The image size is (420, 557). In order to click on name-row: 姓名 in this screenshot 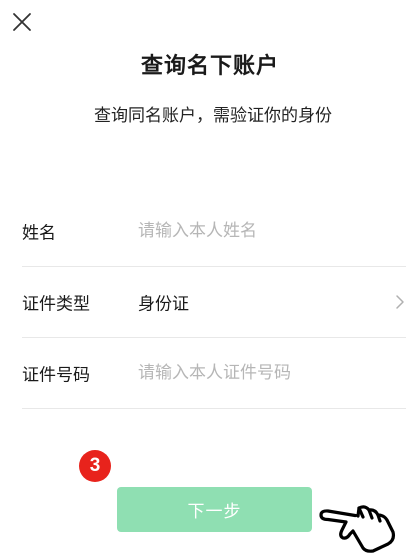, I will do `click(214, 231)`.